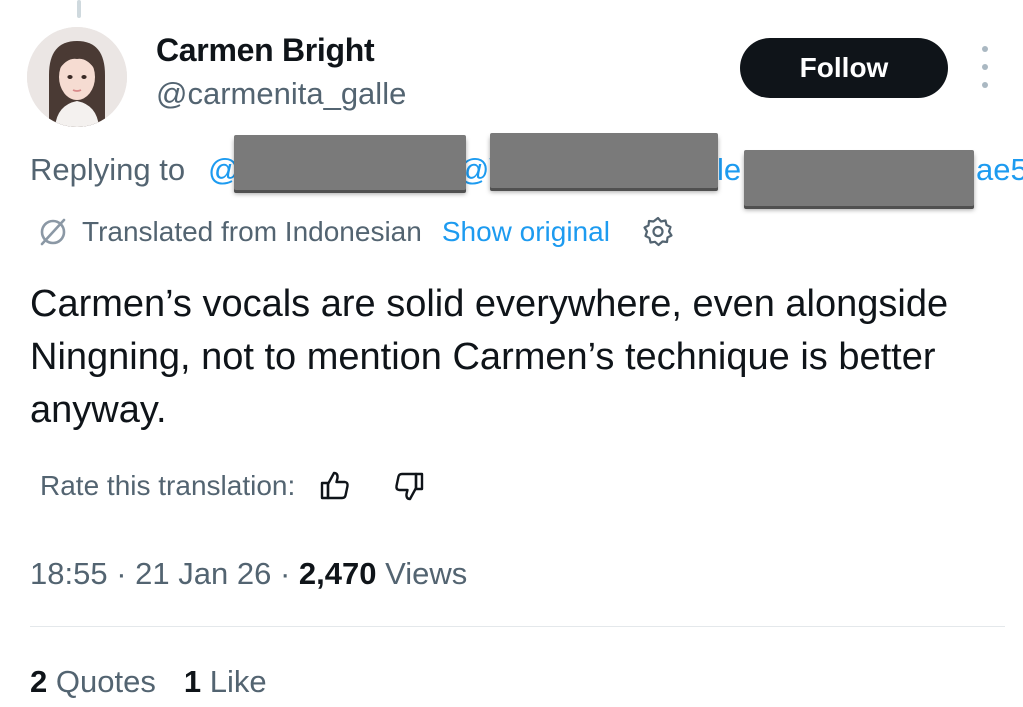 The height and width of the screenshot is (707, 1023). Describe the element at coordinates (69, 573) in the screenshot. I see `tweet-time: 18:55` at that location.